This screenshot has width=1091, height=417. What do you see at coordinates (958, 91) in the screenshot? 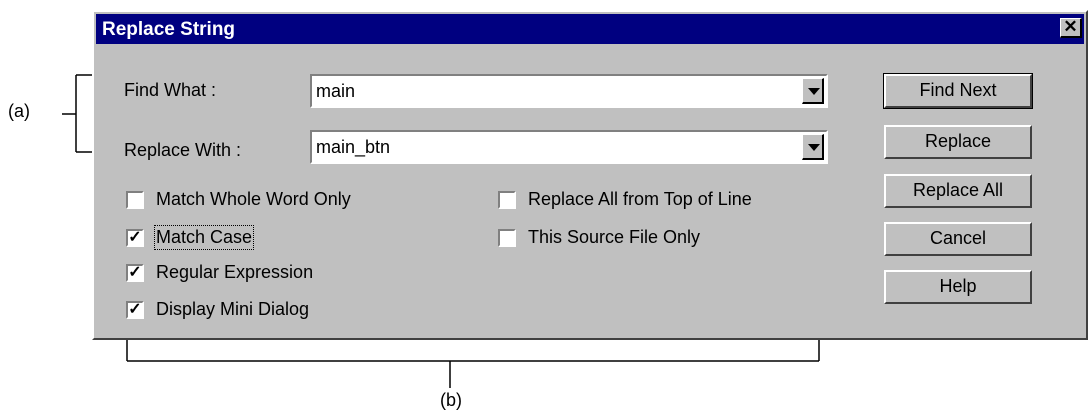
I see `find-next-button: Find Next` at bounding box center [958, 91].